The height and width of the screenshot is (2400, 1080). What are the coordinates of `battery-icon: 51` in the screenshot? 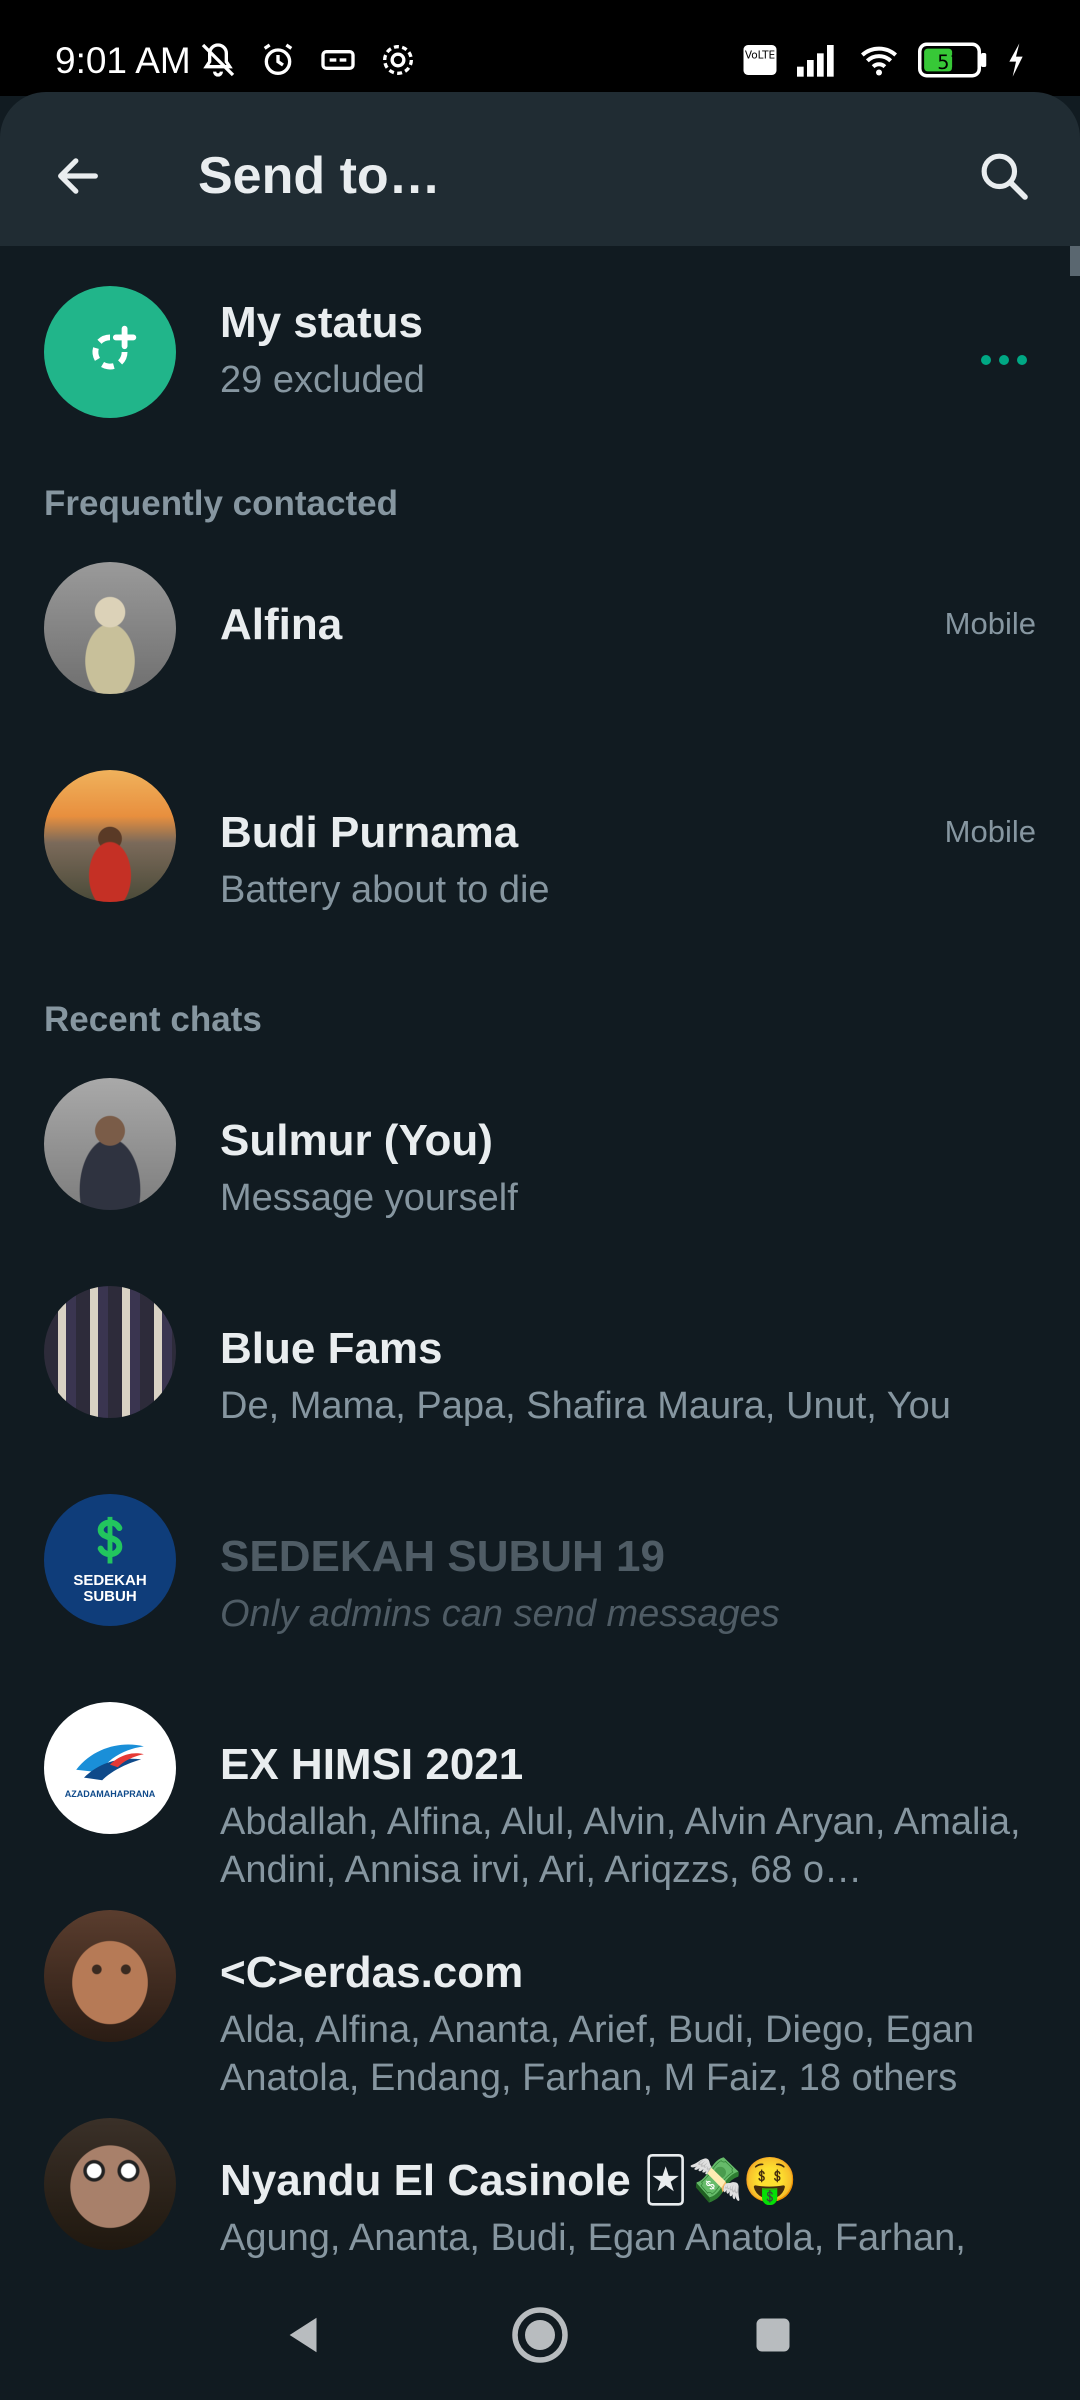 It's located at (953, 60).